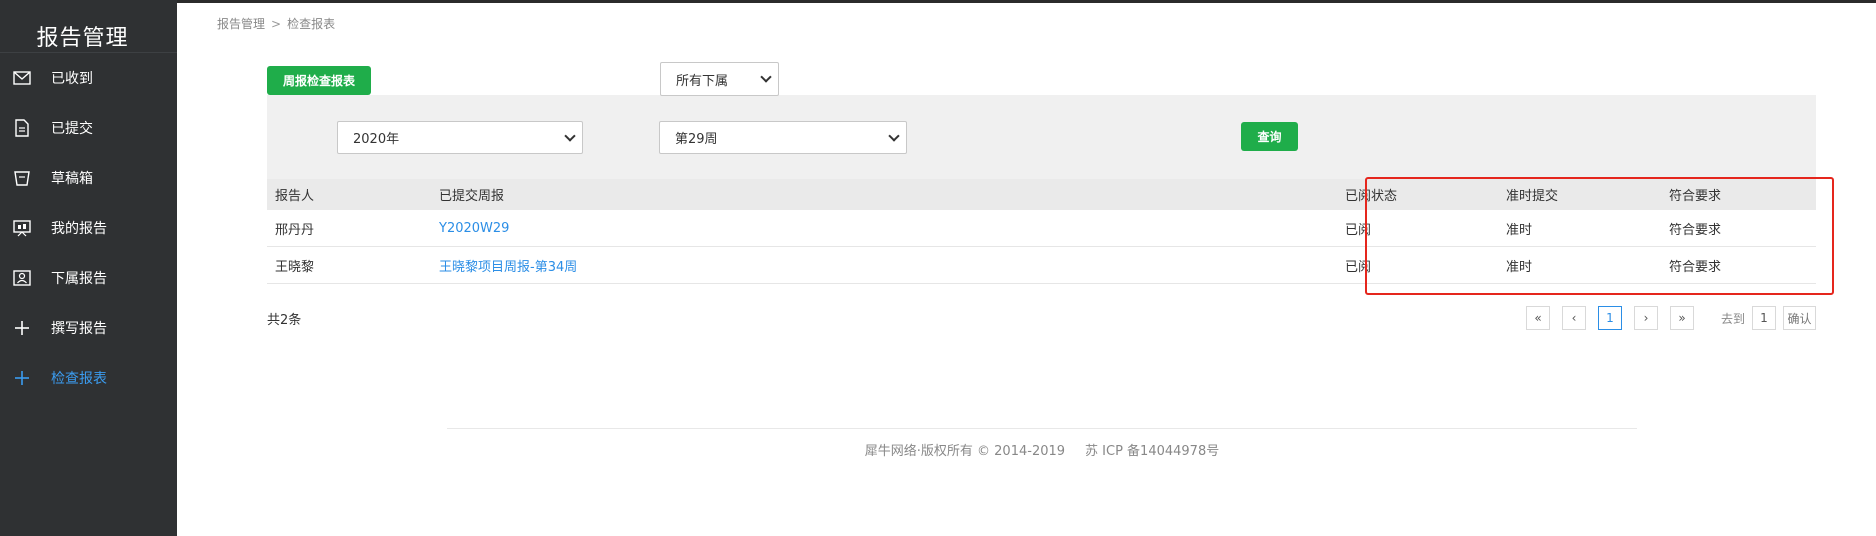 The width and height of the screenshot is (1876, 536). Describe the element at coordinates (965, 451) in the screenshot. I see `footer-copyright: 犀牛网络·版权所有 © 2014-2019` at that location.